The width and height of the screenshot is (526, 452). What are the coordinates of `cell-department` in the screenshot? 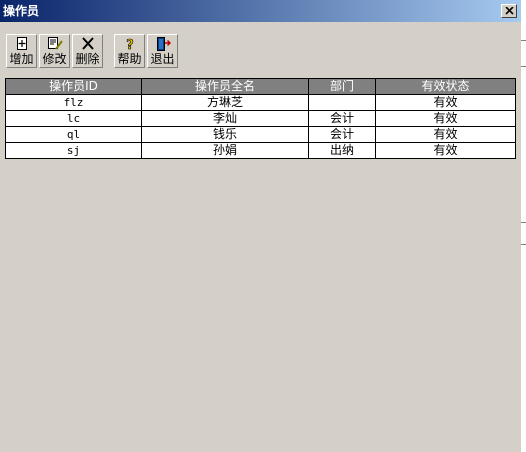 It's located at (342, 102).